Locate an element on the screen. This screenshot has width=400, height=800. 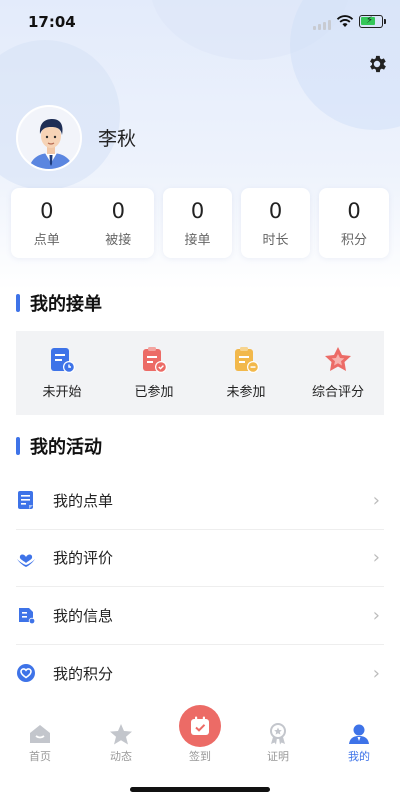
order-joined: 已参加 is located at coordinates (154, 373).